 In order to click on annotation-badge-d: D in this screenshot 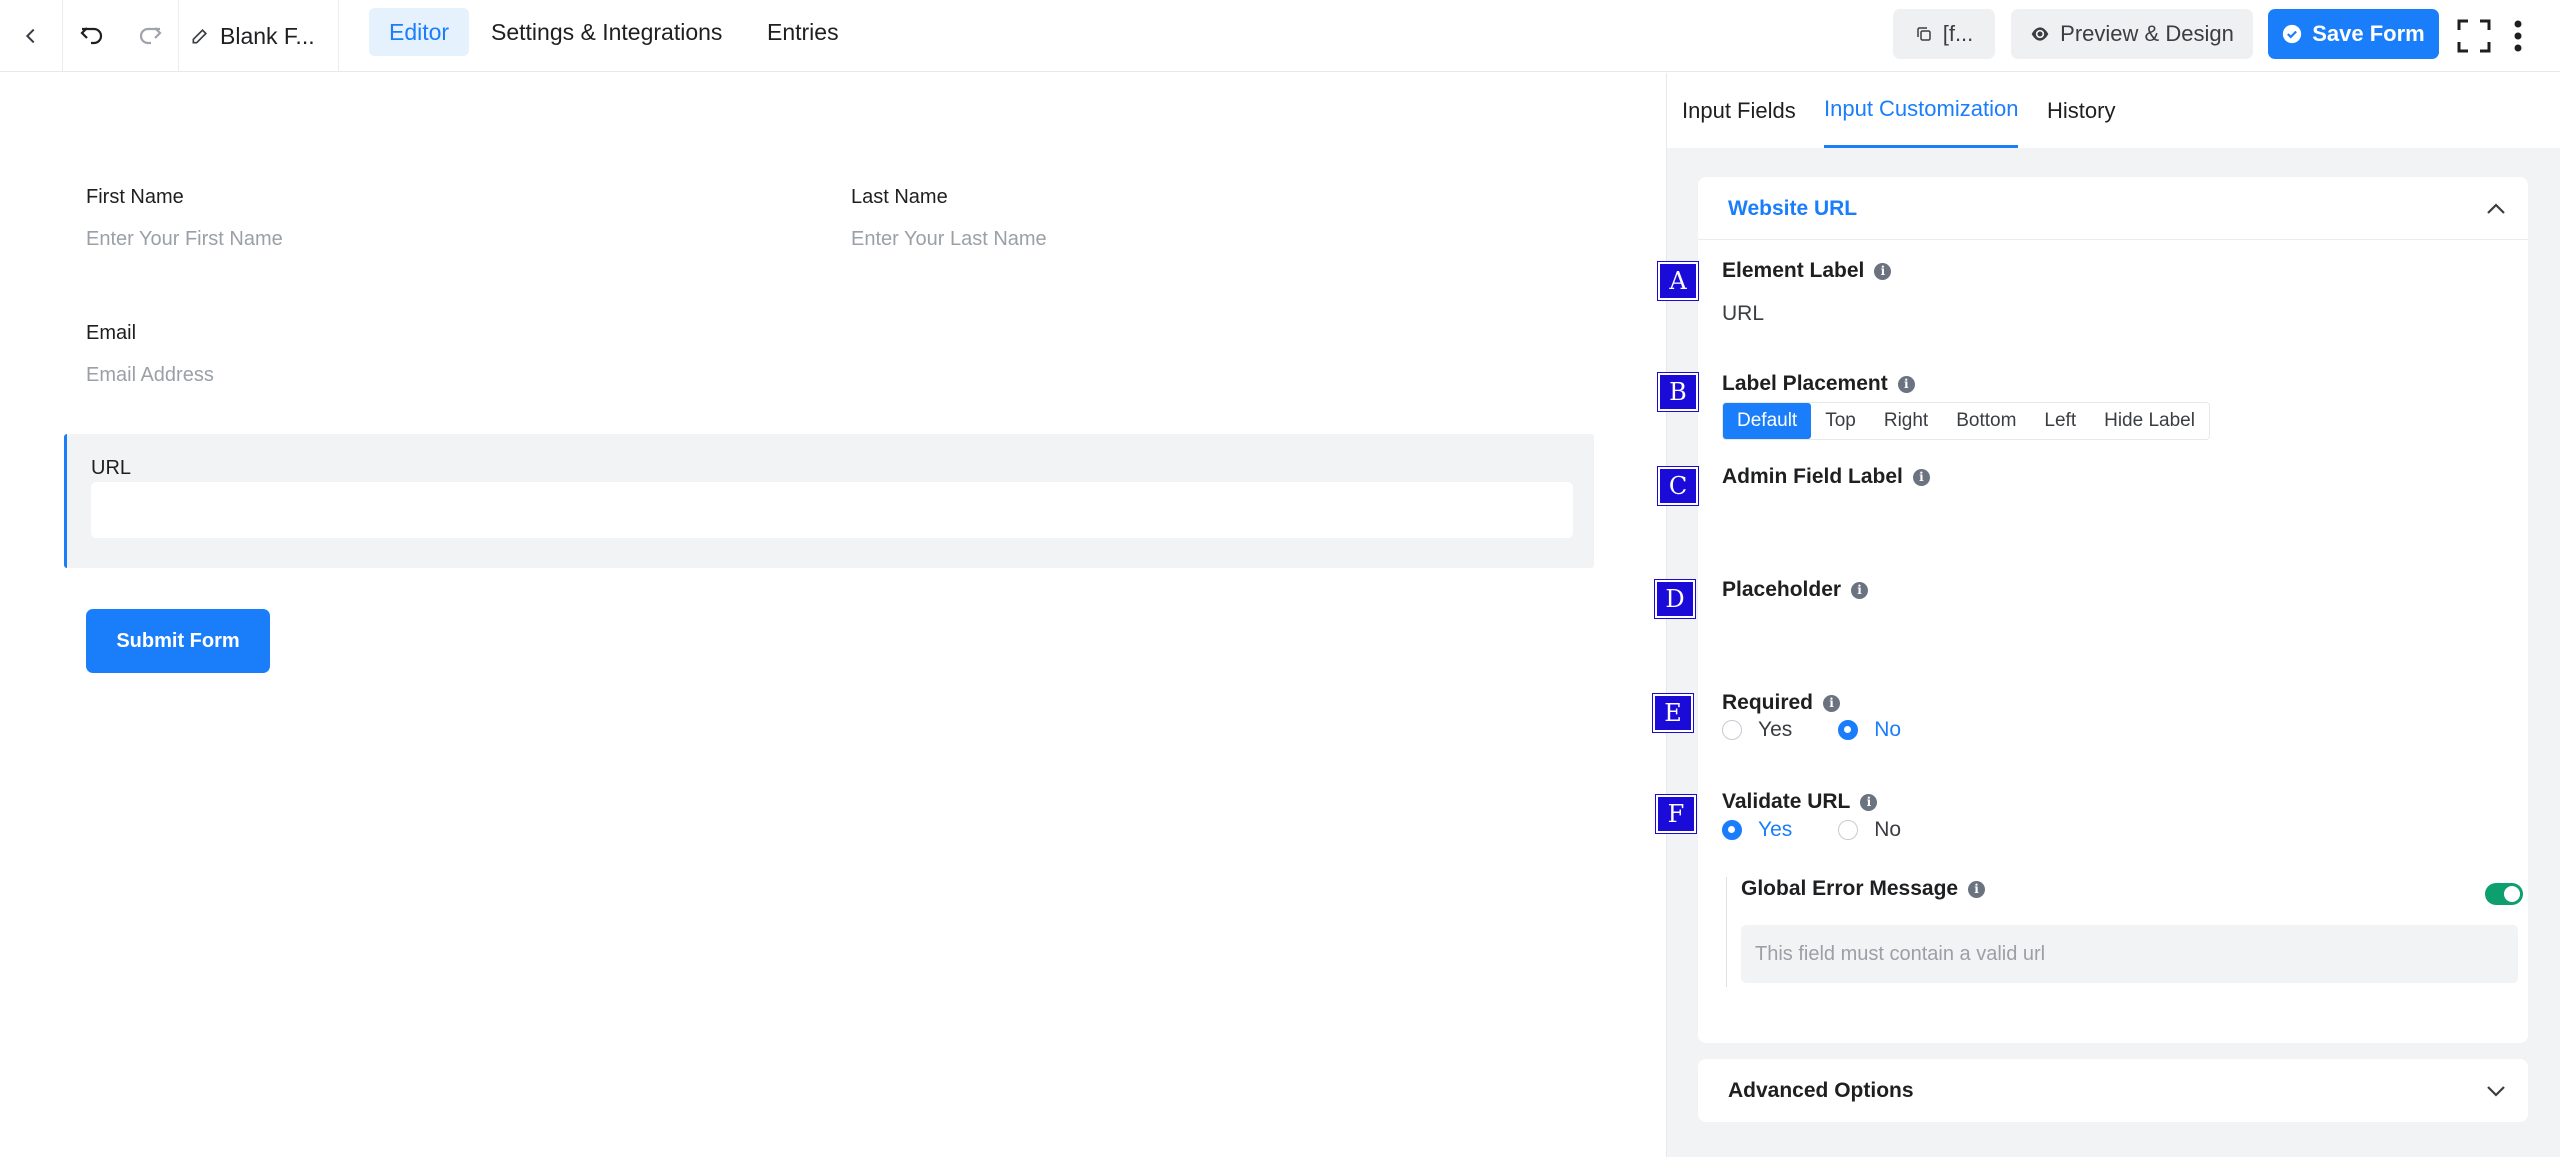, I will do `click(1675, 599)`.